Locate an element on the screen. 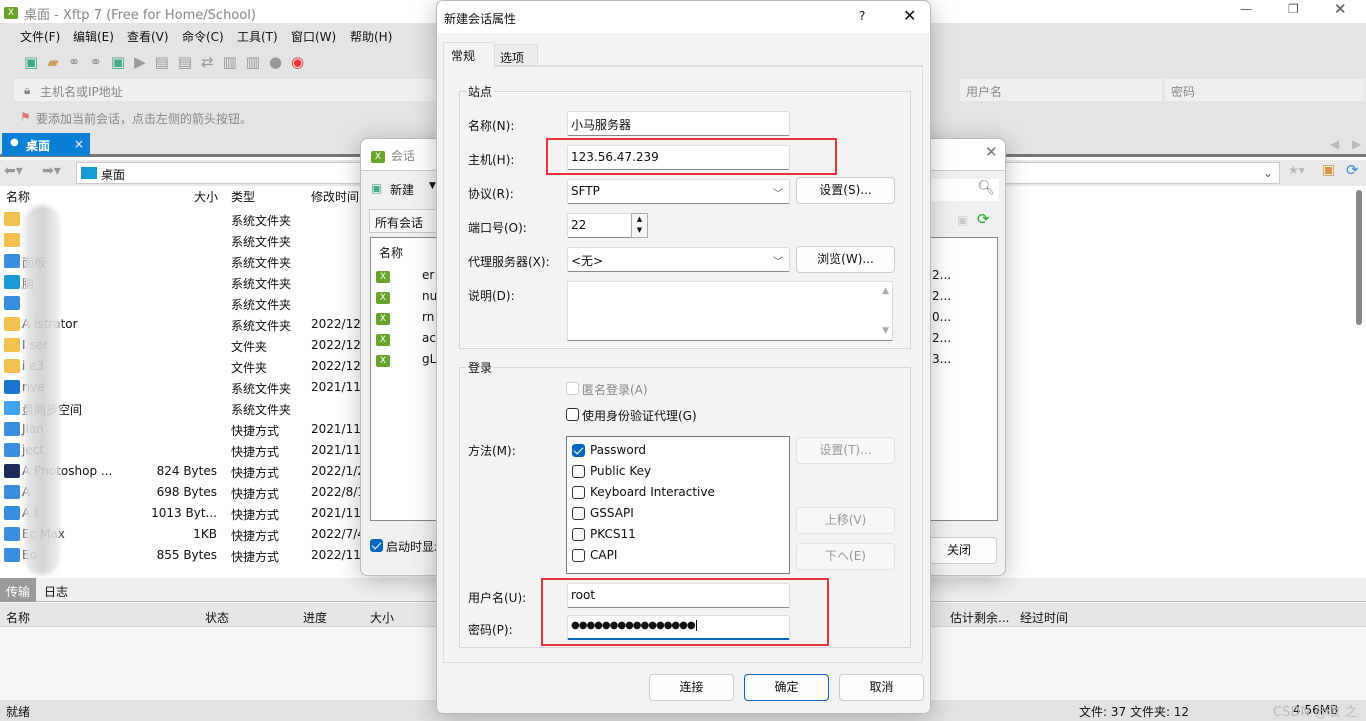 The width and height of the screenshot is (1366, 721). session-search-input: 🔍︎ is located at coordinates (960, 190).